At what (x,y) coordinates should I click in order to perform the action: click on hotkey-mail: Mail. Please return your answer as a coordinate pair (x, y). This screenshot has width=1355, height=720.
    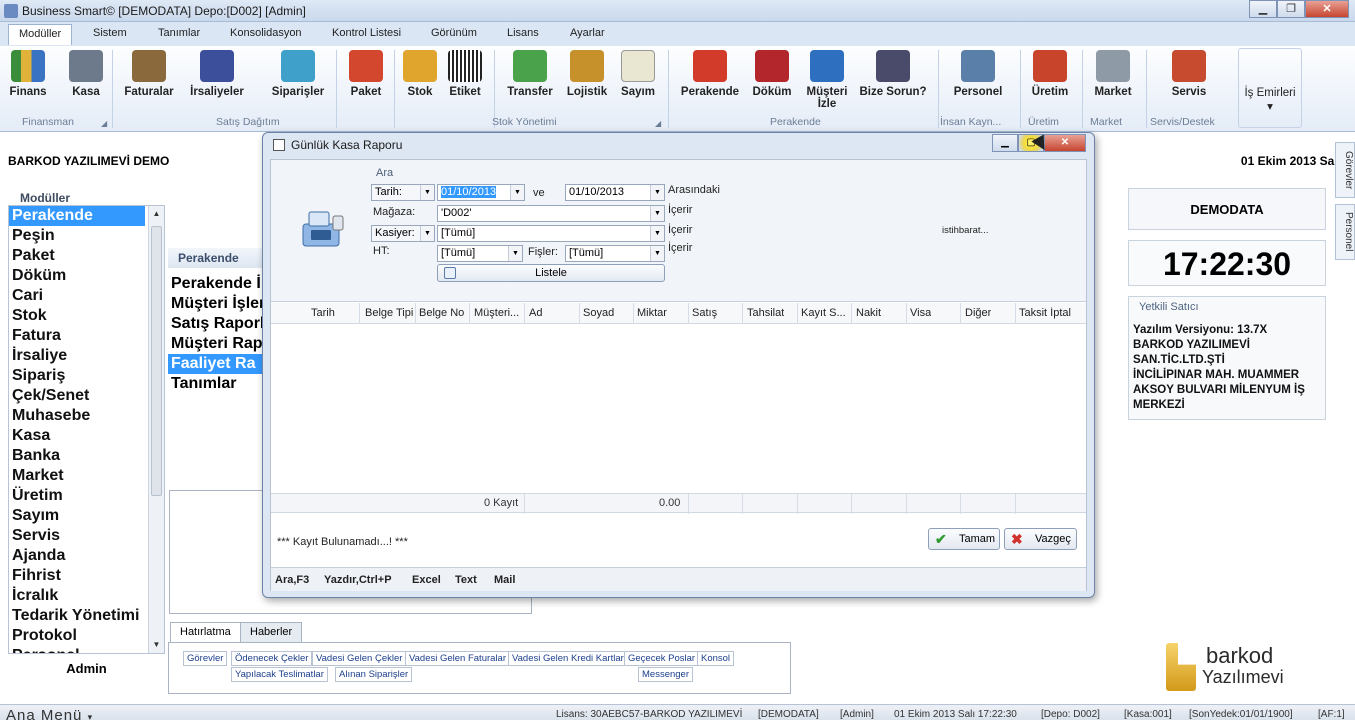
    Looking at the image, I should click on (504, 580).